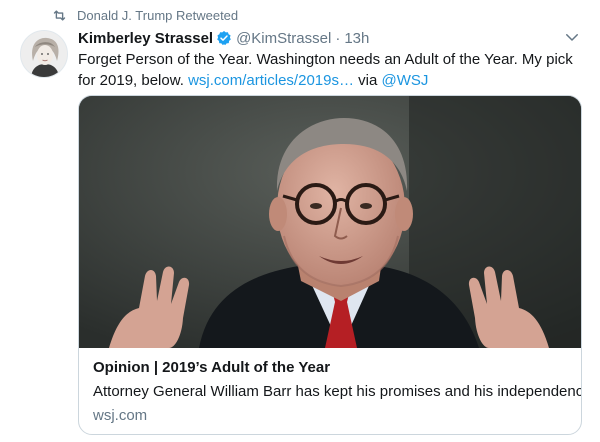 Image resolution: width=600 pixels, height=442 pixels. I want to click on author-handle: @KimStrassel, so click(283, 38).